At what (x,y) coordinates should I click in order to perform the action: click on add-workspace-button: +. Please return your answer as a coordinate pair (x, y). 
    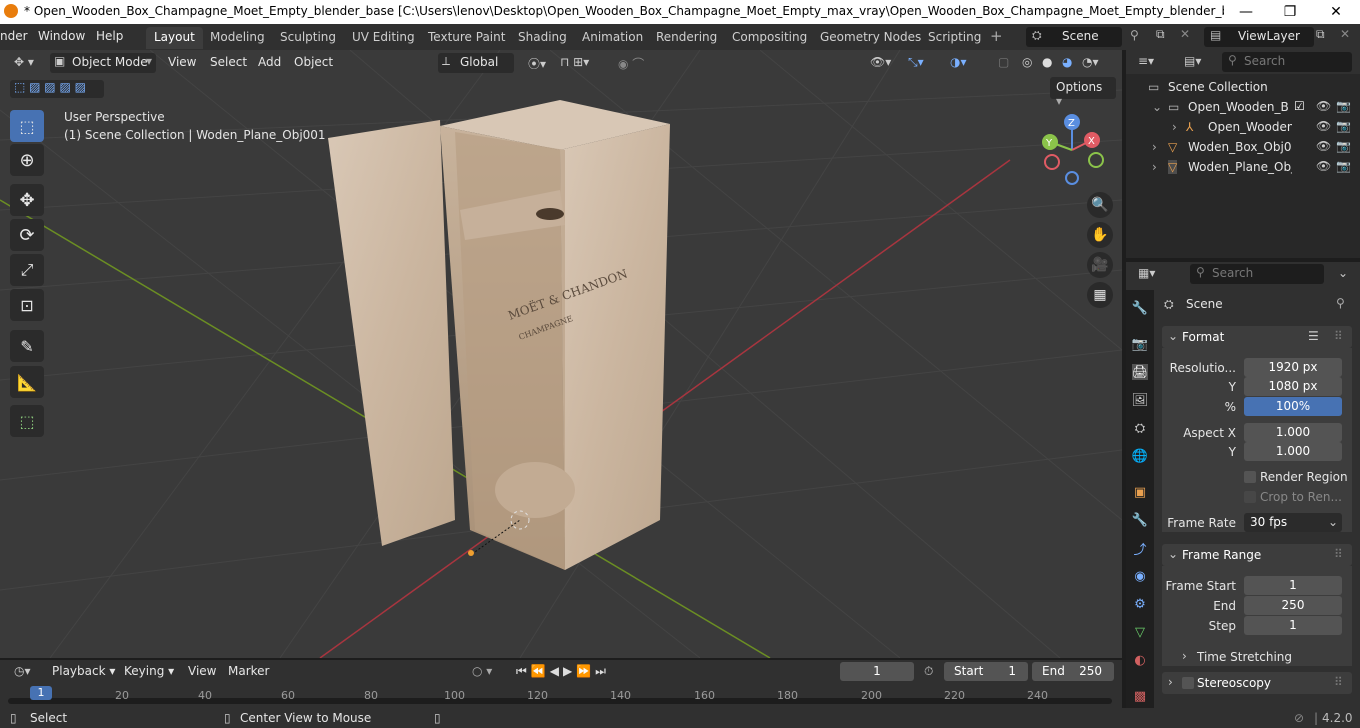
    Looking at the image, I should click on (996, 36).